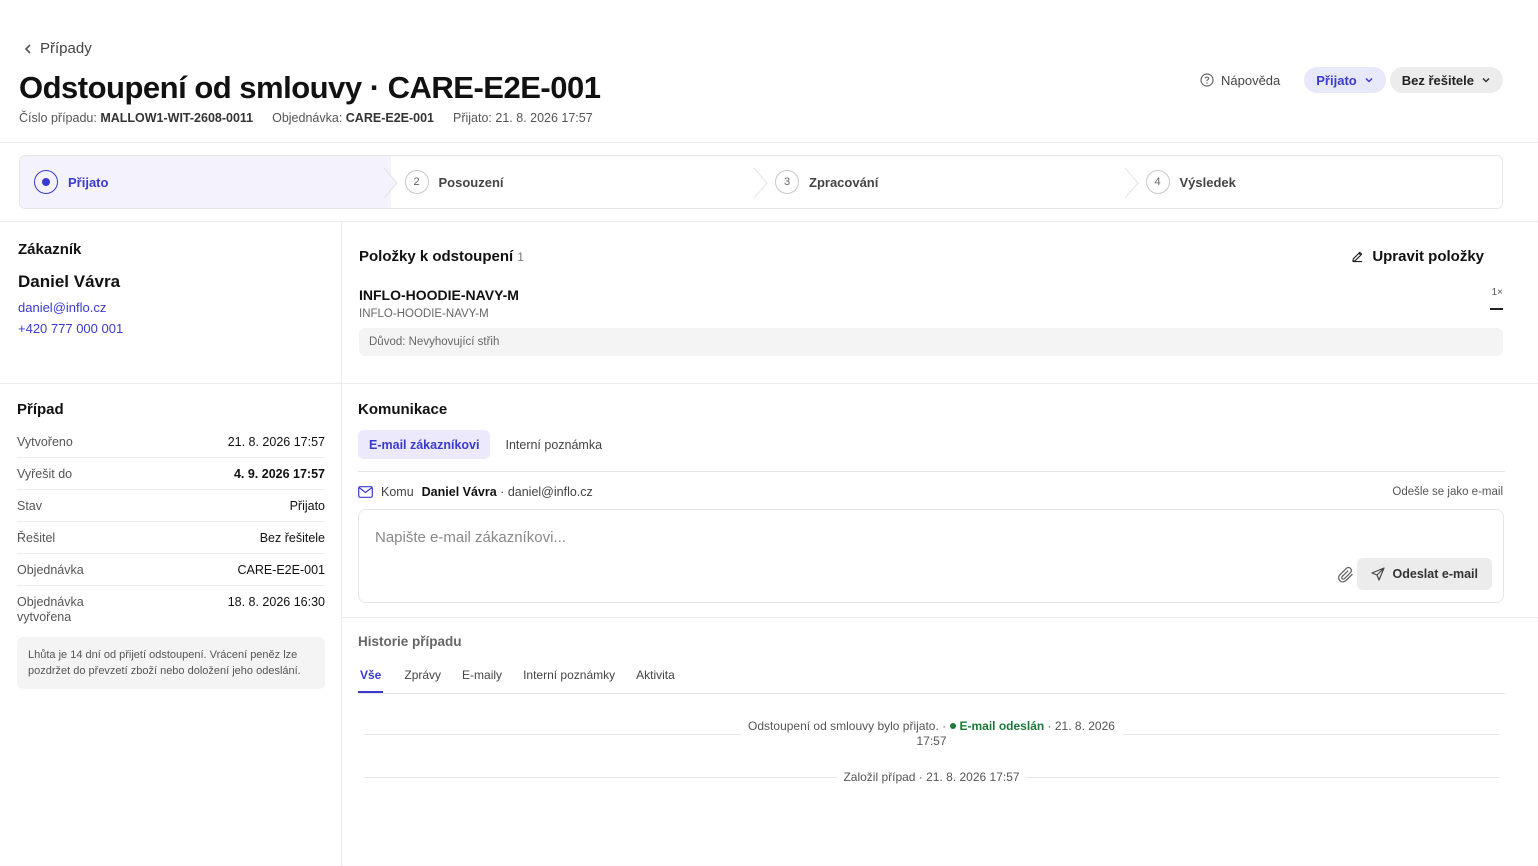 This screenshot has width=1538, height=866. What do you see at coordinates (171, 506) in the screenshot?
I see `case-row-status: Stav Přijato` at bounding box center [171, 506].